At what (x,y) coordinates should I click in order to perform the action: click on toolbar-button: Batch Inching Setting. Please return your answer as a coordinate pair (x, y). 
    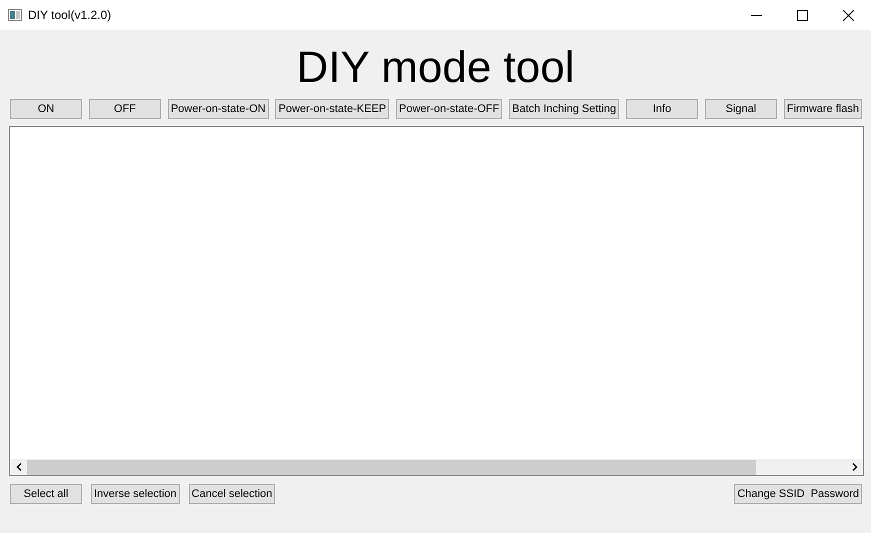
    Looking at the image, I should click on (564, 109).